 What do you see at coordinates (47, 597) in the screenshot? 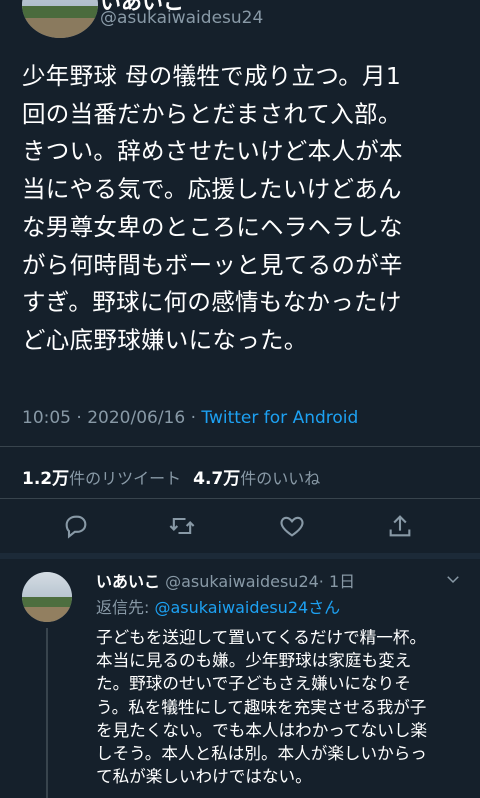
I see `reply-avatar` at bounding box center [47, 597].